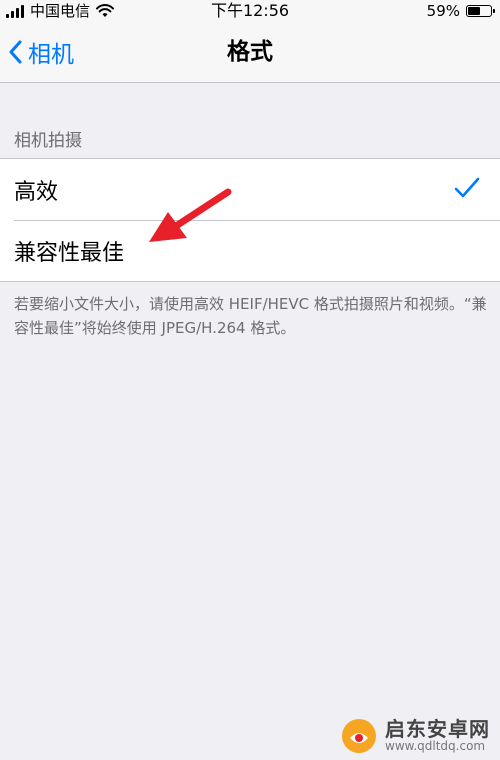 This screenshot has height=760, width=500. Describe the element at coordinates (250, 189) in the screenshot. I see `option-high-efficiency: 高效` at that location.